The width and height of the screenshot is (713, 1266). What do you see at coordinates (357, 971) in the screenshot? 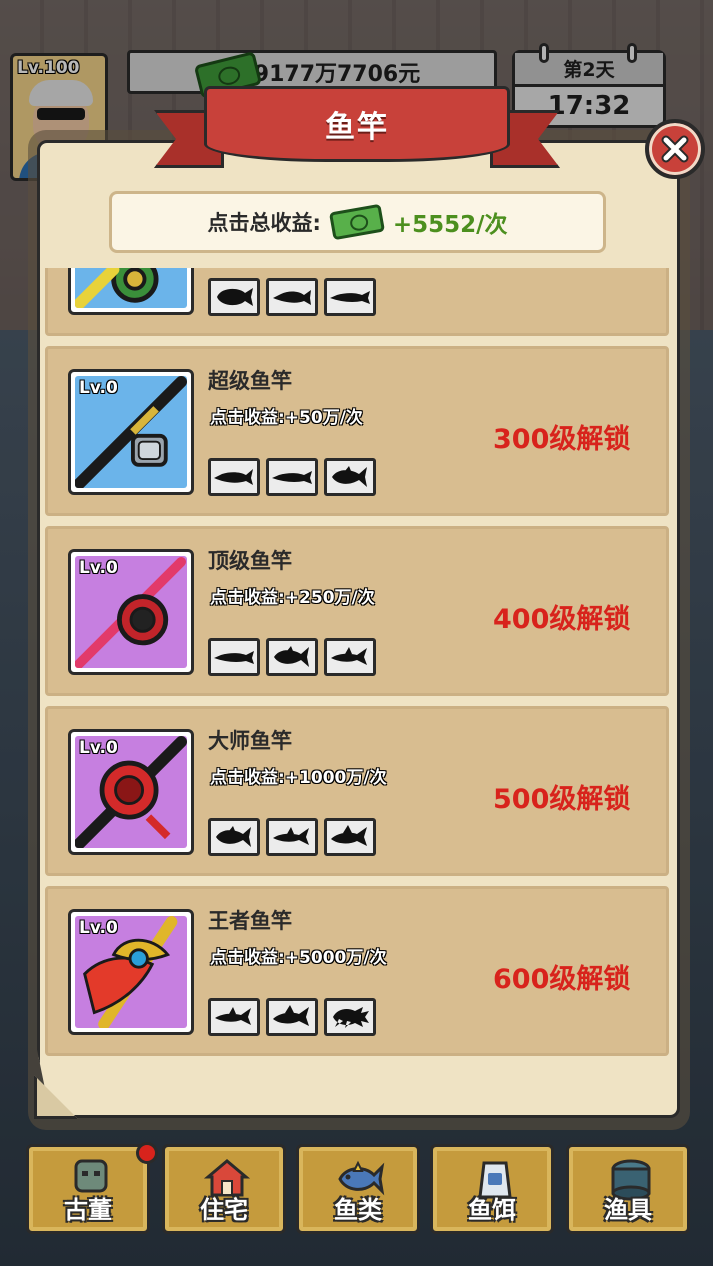
I see `rod-card: Lv.0 王者鱼竿 点击收益:+5000万/次 600级解锁` at bounding box center [357, 971].